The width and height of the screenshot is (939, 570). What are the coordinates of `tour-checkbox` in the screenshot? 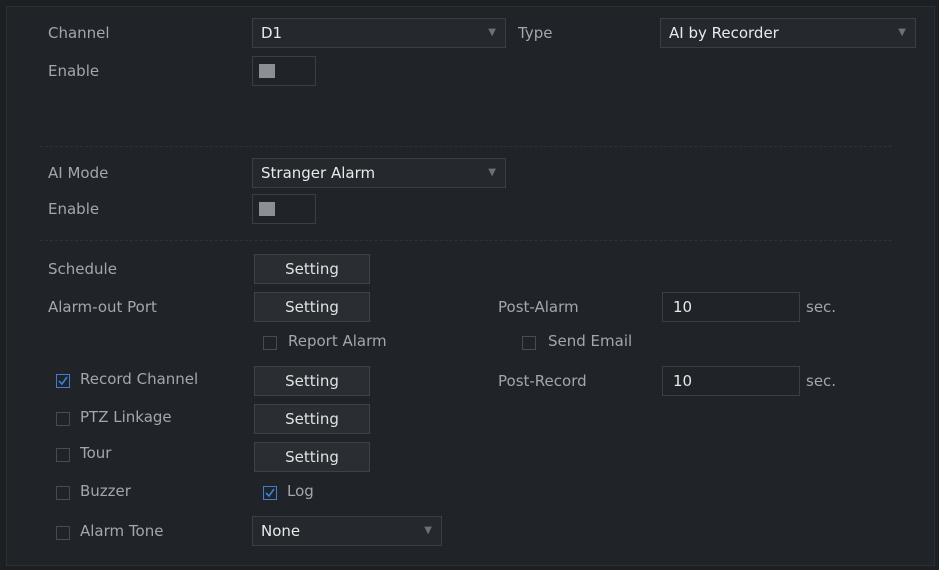 It's located at (63, 455).